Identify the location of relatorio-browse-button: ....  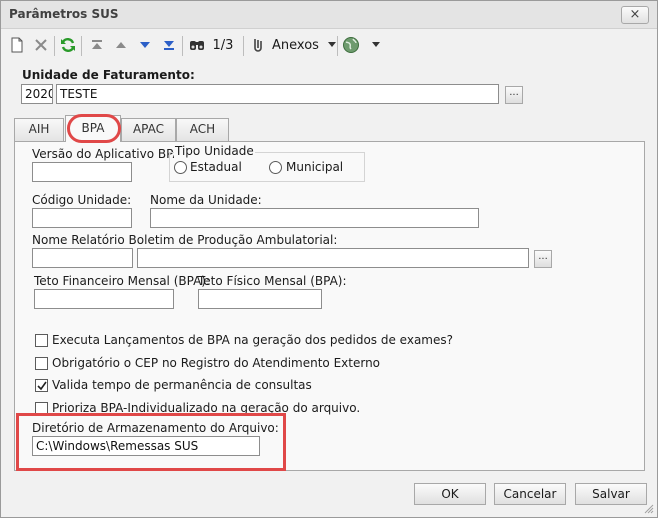
(543, 259).